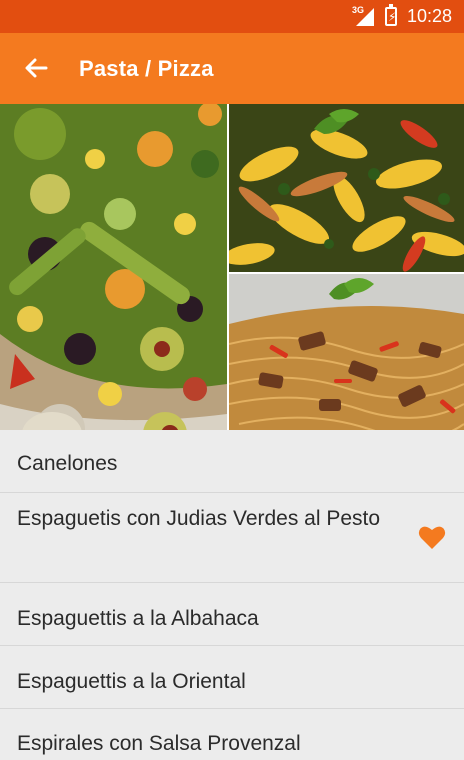 The height and width of the screenshot is (760, 464). I want to click on list-item: Canelones, so click(232, 461).